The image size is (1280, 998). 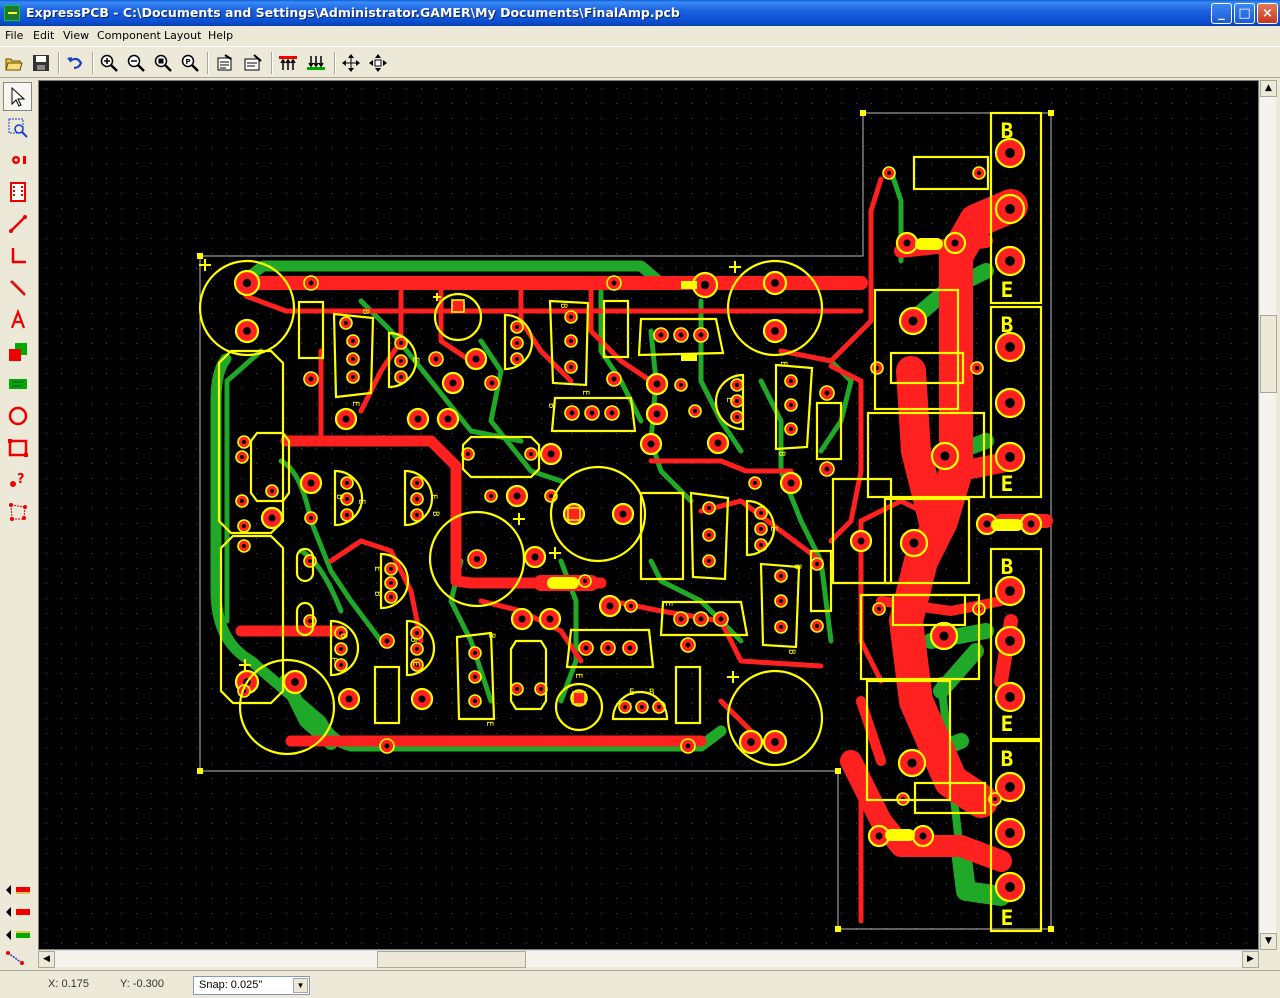 I want to click on top-layer-icon, so click(x=288, y=63).